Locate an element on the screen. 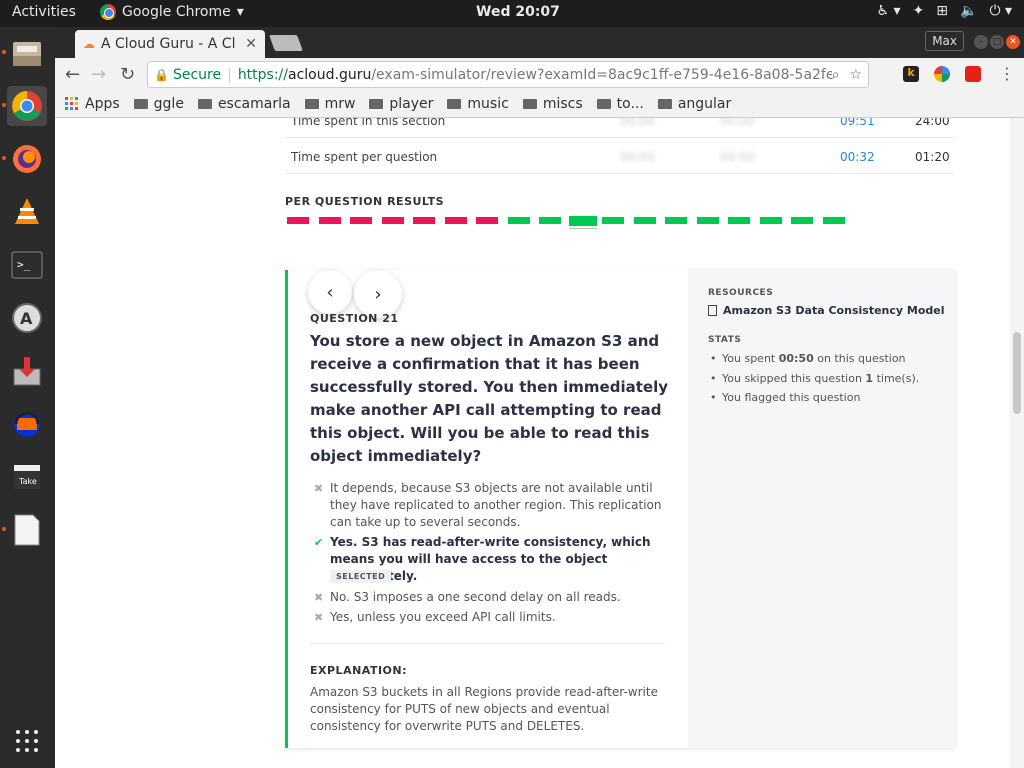 The height and width of the screenshot is (768, 1024). power-icon: ⏻ ▾ is located at coordinates (1000, 11).